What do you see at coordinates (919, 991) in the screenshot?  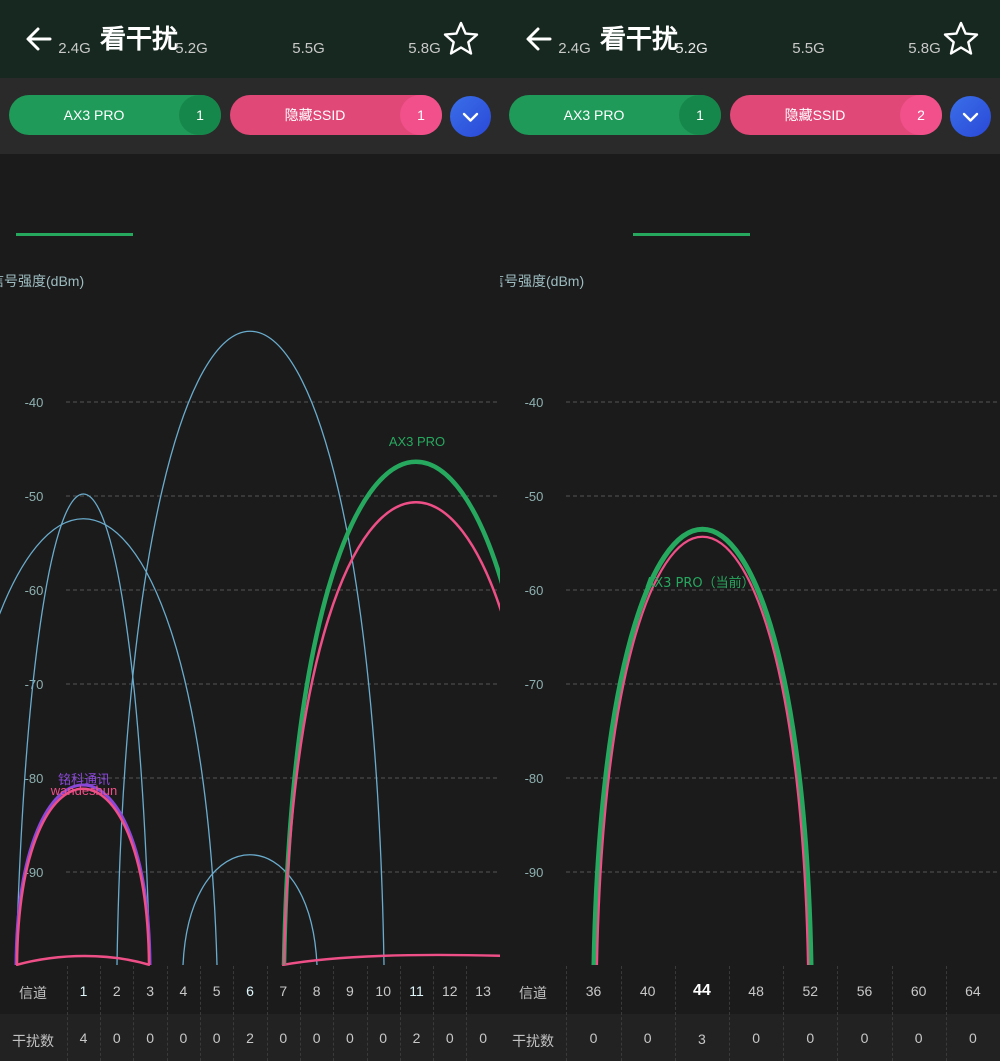 I see `channel-cell: 60` at bounding box center [919, 991].